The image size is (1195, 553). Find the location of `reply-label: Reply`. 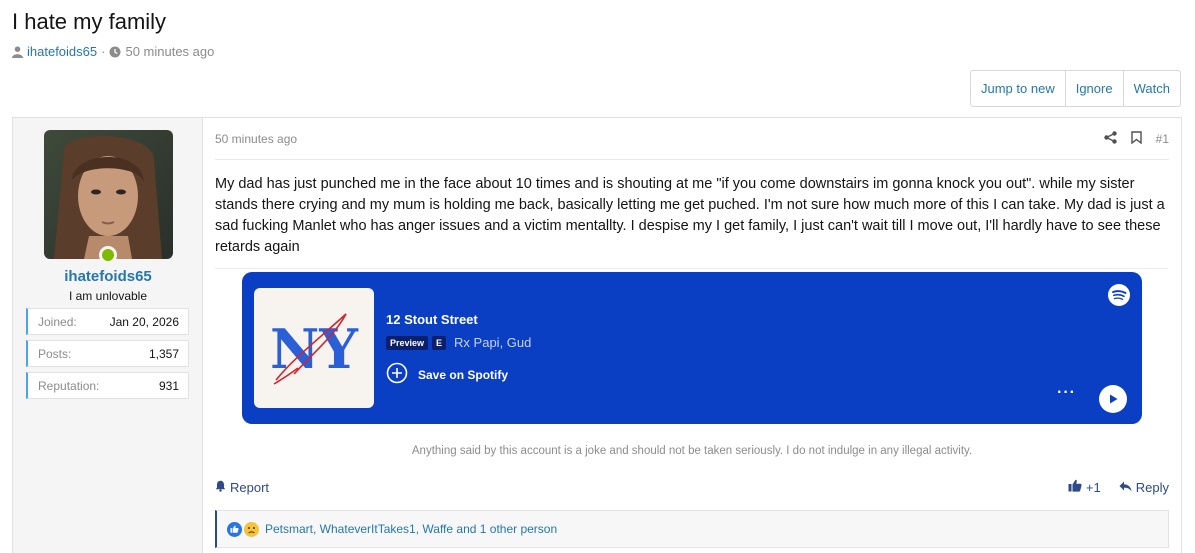

reply-label: Reply is located at coordinates (1152, 487).